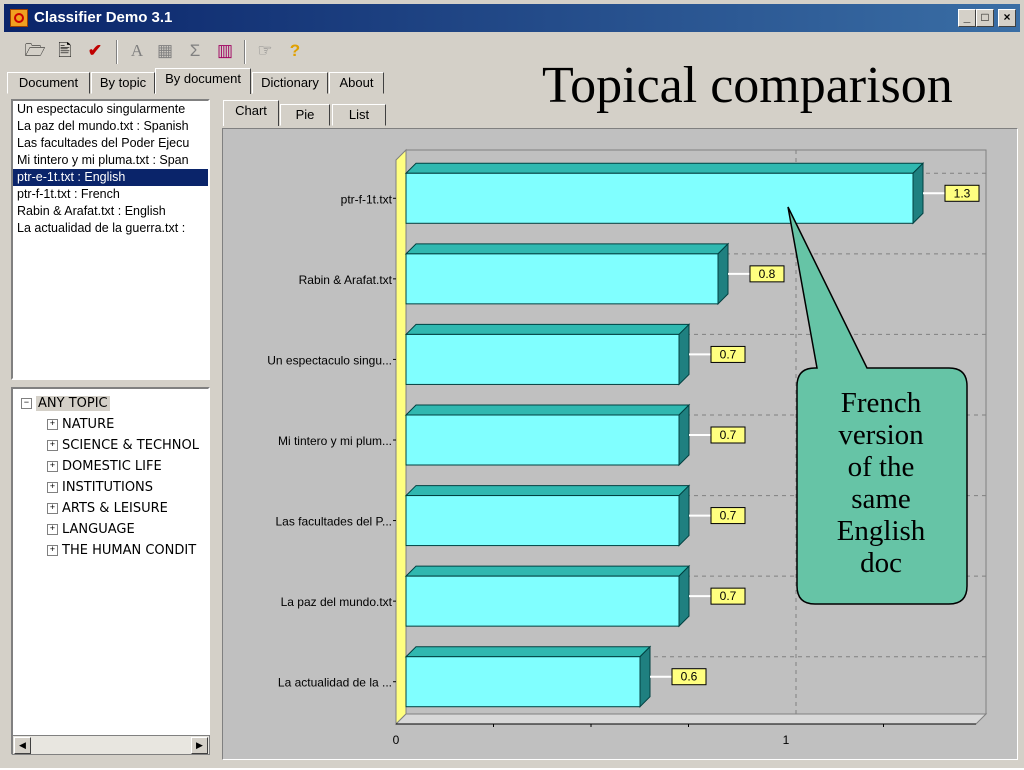  I want to click on callout-text: French version of the same English doc, so click(881, 483).